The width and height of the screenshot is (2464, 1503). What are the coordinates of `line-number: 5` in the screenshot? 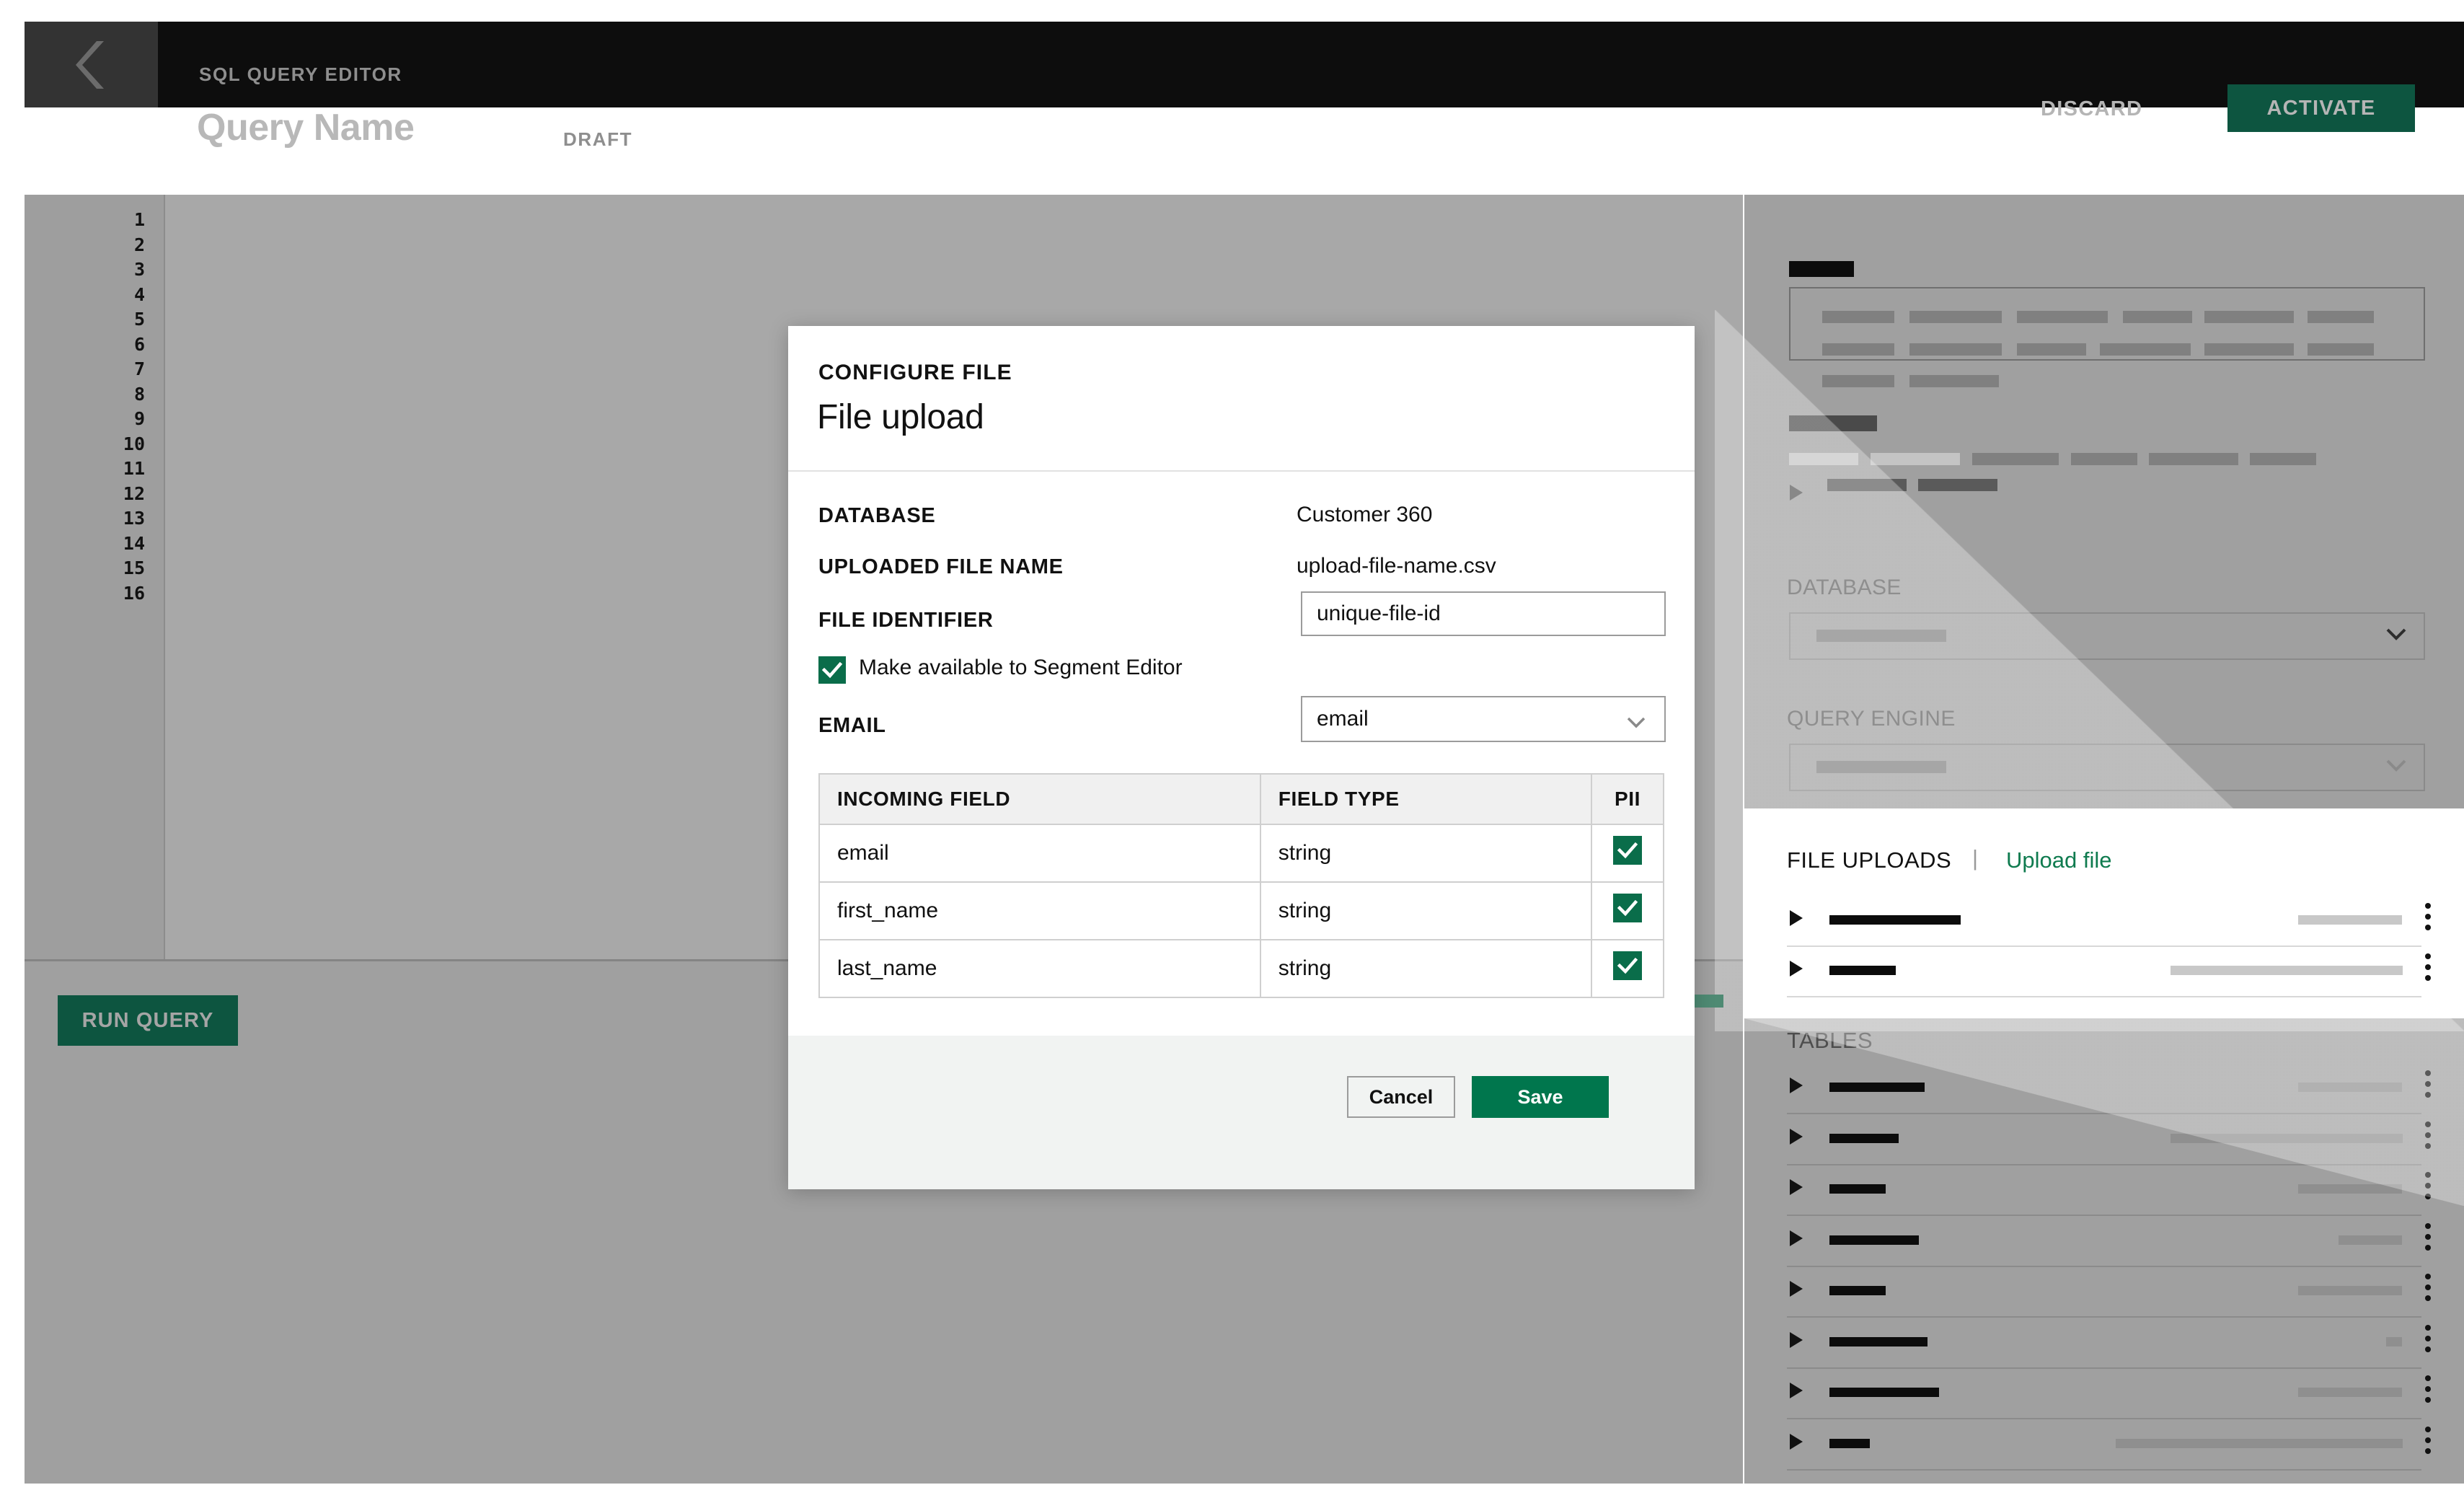 It's located at (139, 319).